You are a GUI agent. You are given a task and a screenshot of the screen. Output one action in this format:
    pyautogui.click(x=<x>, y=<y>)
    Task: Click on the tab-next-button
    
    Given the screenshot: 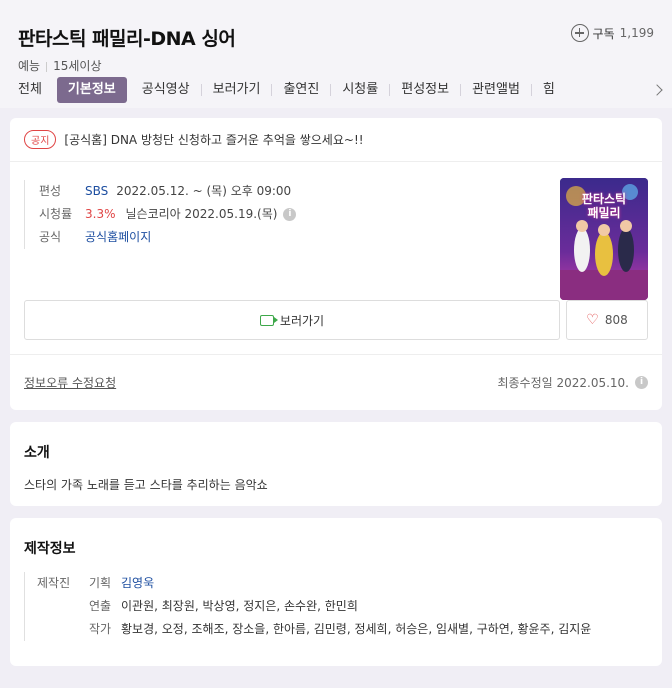 What is the action you would take?
    pyautogui.click(x=659, y=90)
    